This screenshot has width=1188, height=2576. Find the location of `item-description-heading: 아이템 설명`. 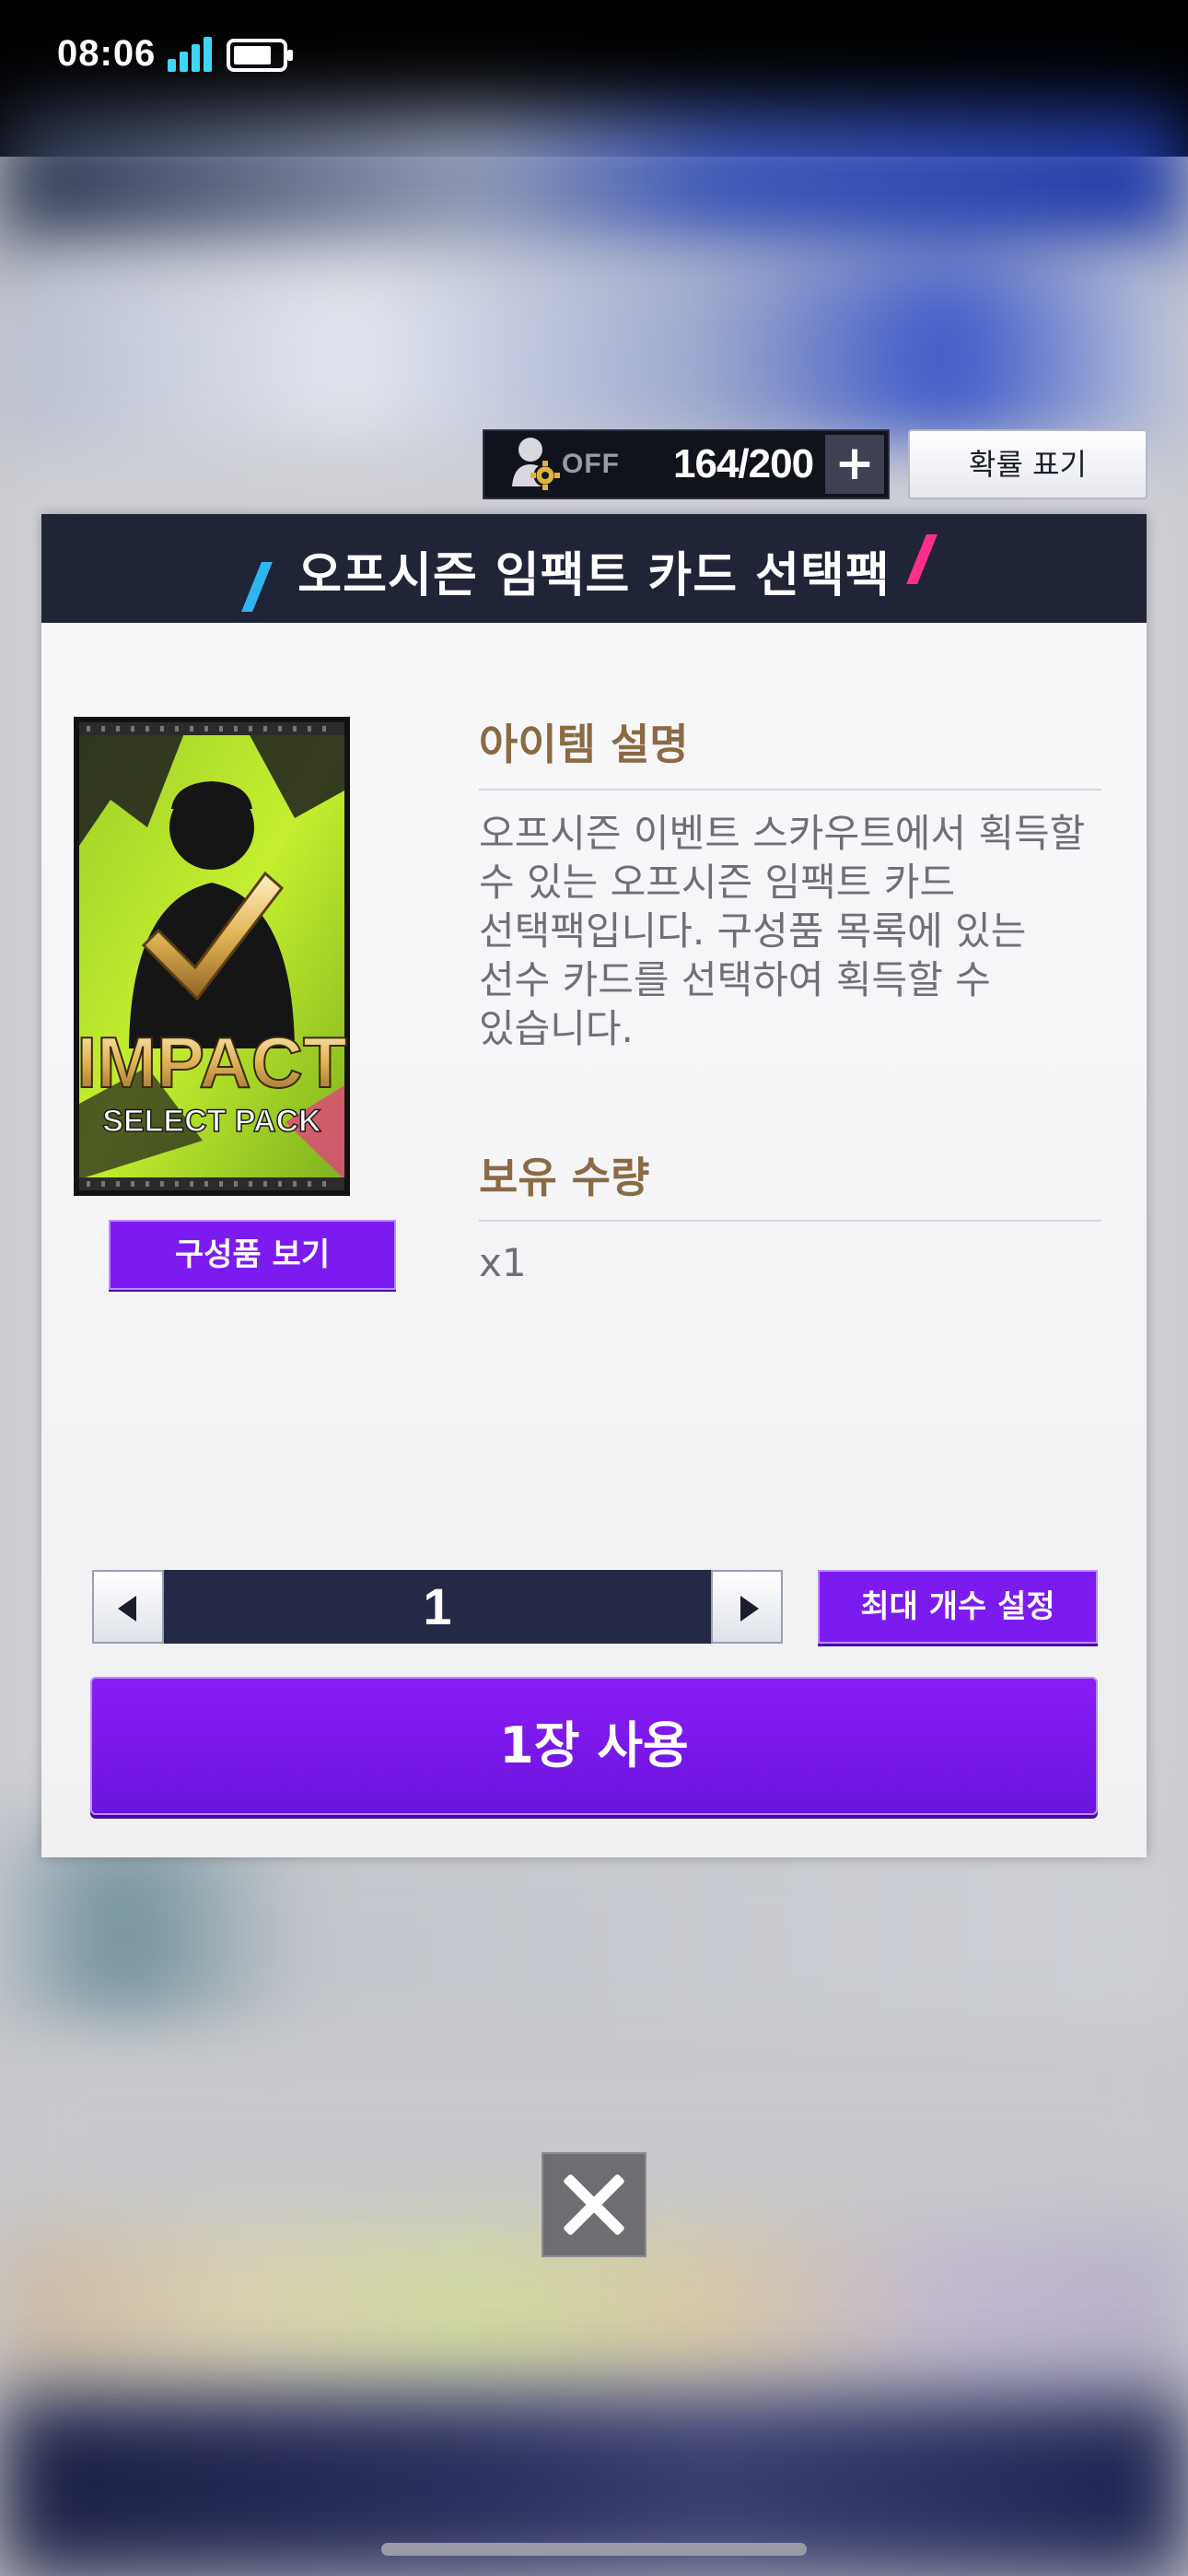

item-description-heading: 아이템 설명 is located at coordinates (584, 744).